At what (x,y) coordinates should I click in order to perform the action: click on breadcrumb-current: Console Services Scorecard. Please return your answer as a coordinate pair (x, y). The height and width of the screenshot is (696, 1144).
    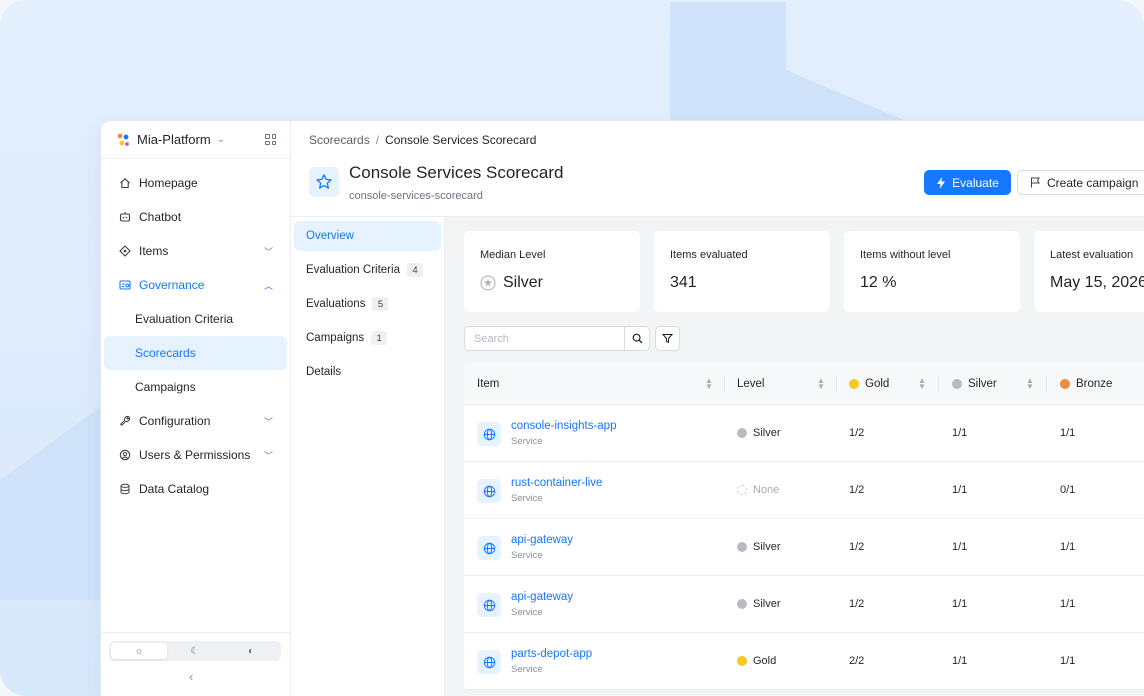
    Looking at the image, I should click on (461, 140).